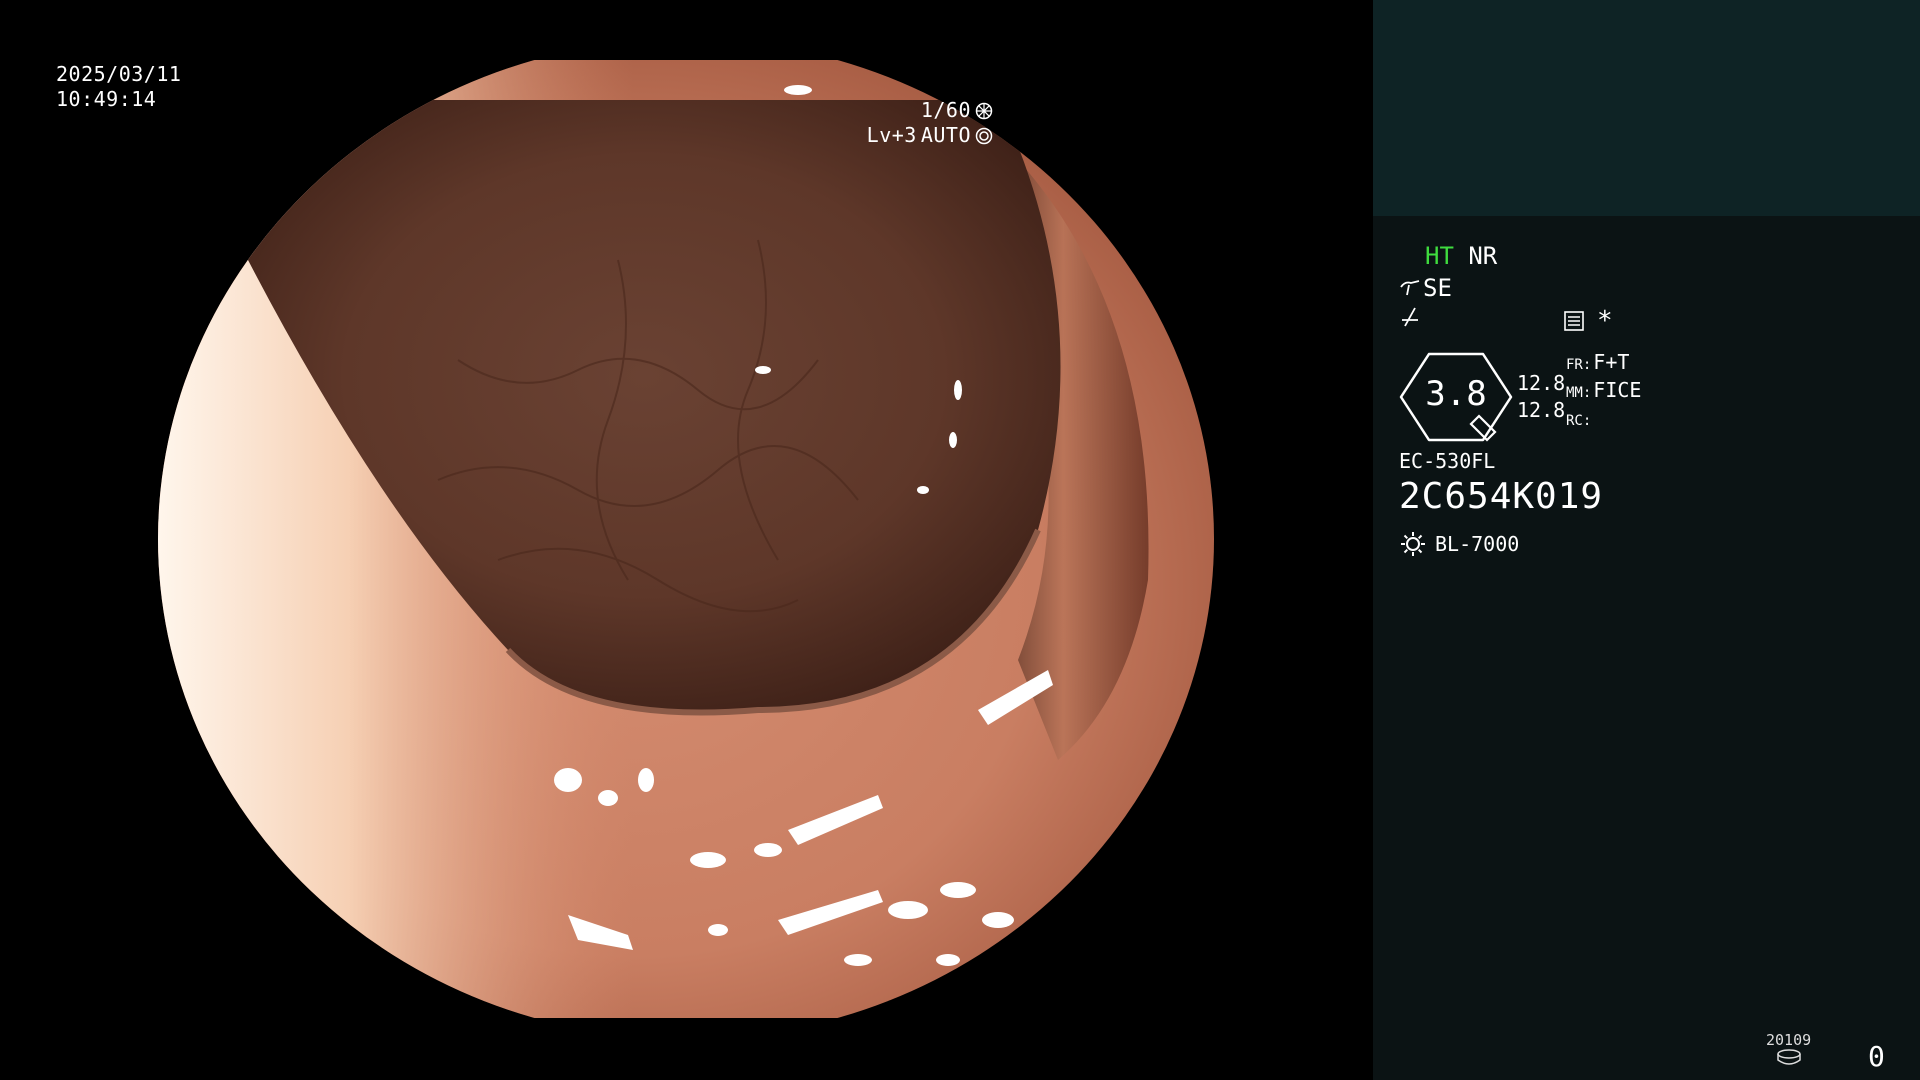  I want to click on fr-key: FR:, so click(1579, 365).